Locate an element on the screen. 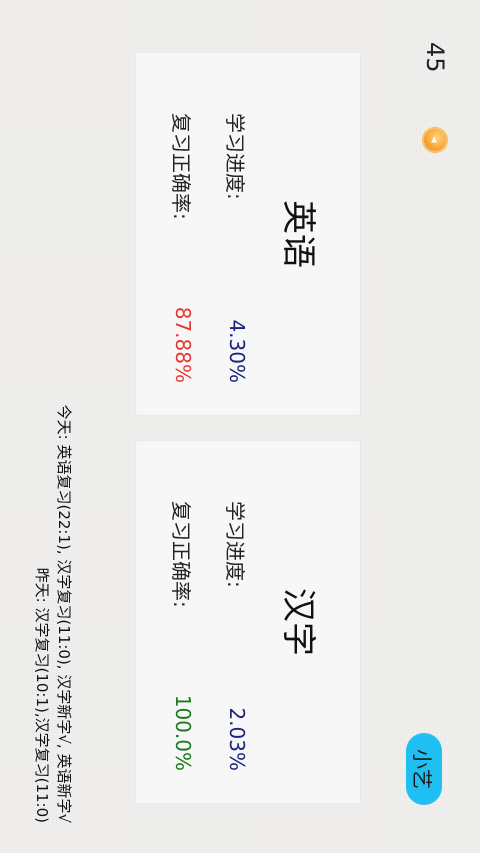 This screenshot has width=480, height=853. progress-value: 4.30% is located at coordinates (237, 351).